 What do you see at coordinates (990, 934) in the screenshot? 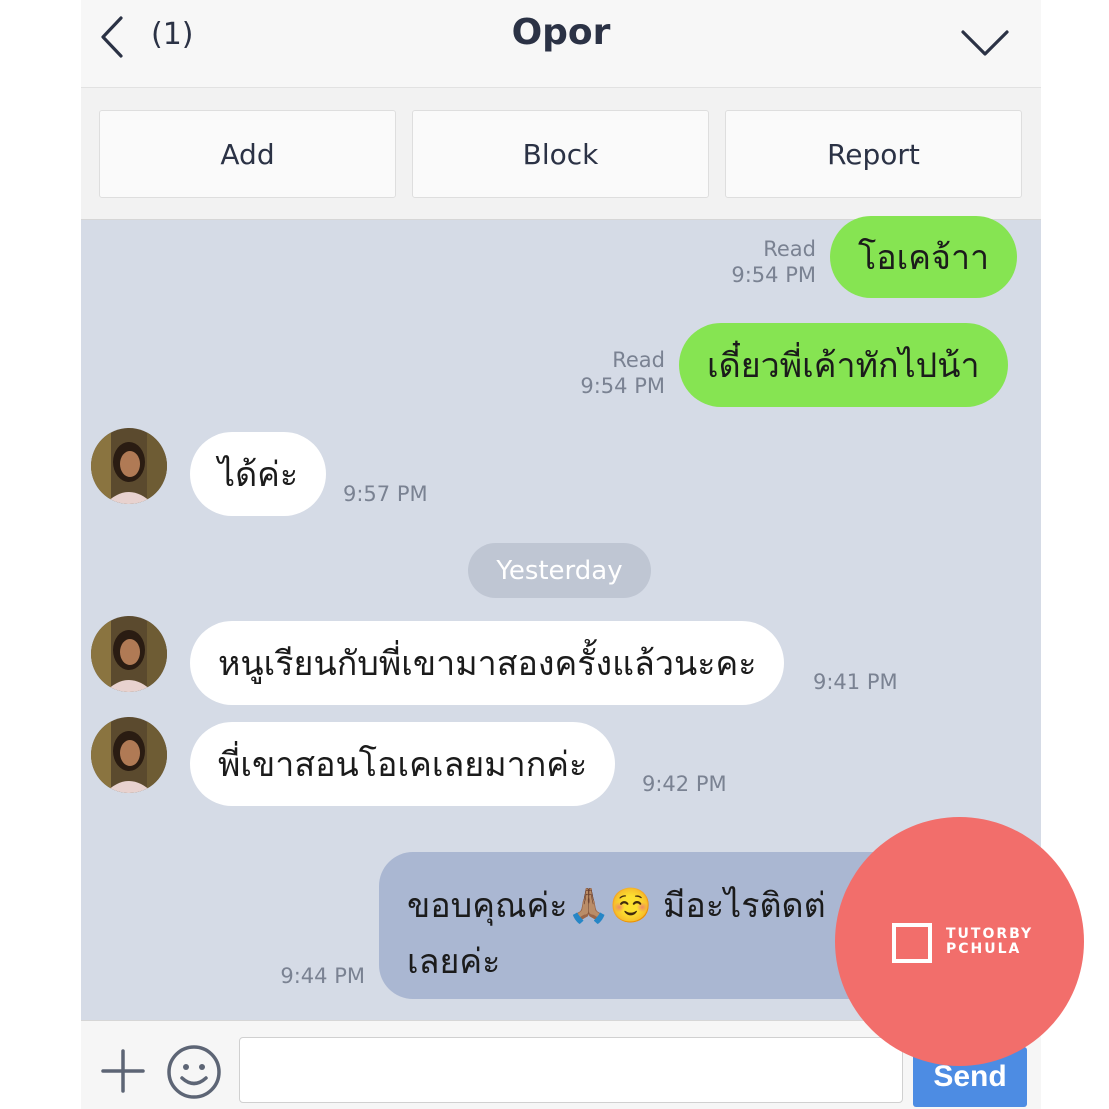
I see `watermark-line: TUTORBY` at bounding box center [990, 934].